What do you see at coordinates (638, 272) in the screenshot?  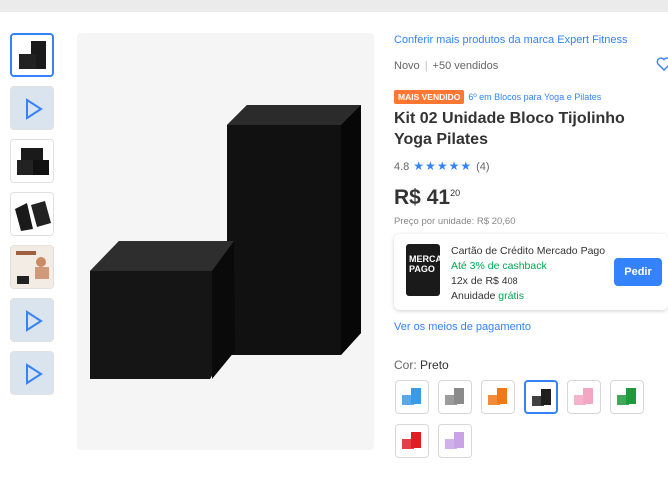 I see `order-card-button: Pedir` at bounding box center [638, 272].